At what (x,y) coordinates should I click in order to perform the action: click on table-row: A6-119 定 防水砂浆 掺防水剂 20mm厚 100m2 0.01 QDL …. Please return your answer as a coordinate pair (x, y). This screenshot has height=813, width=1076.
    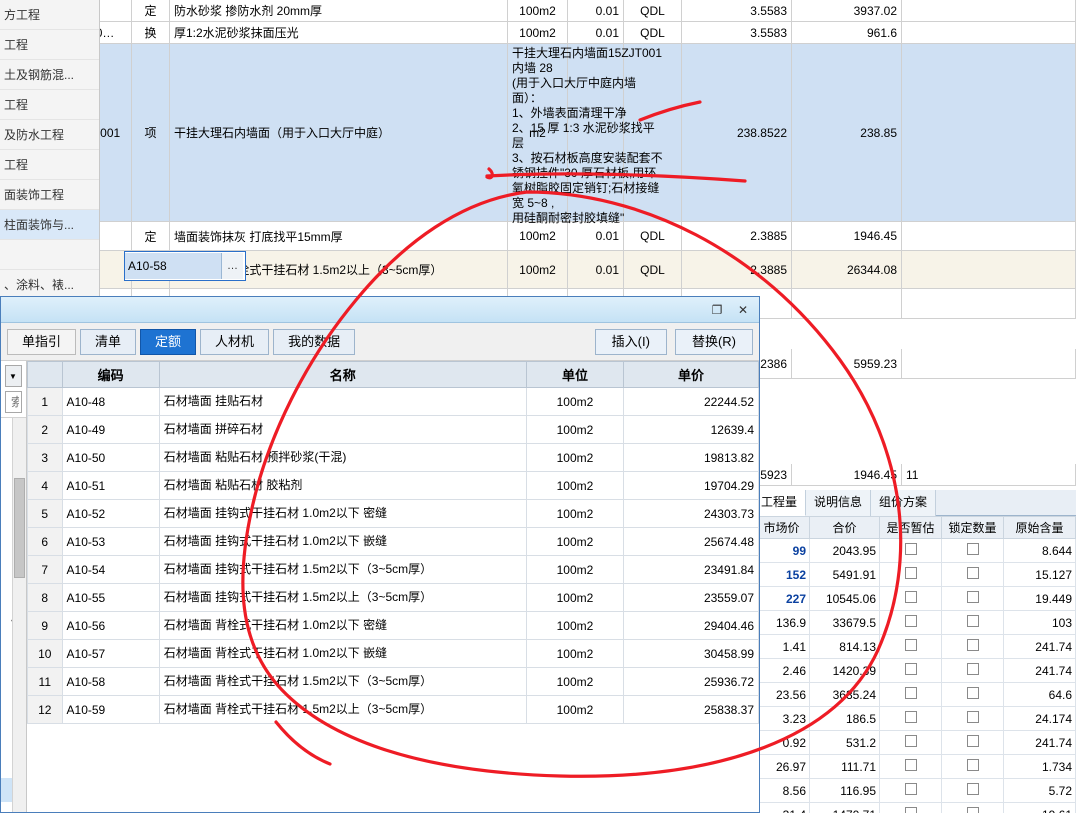
    Looking at the image, I should click on (538, 11).